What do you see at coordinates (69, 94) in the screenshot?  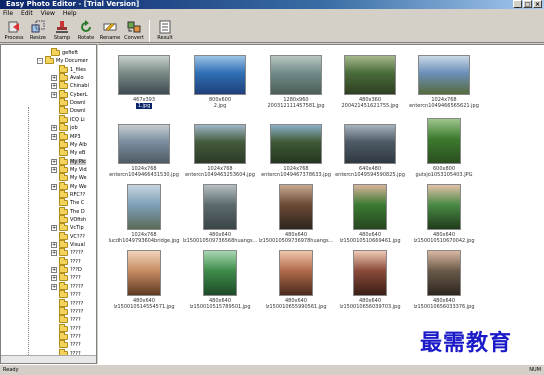 I see `tree-item: + CyberL` at bounding box center [69, 94].